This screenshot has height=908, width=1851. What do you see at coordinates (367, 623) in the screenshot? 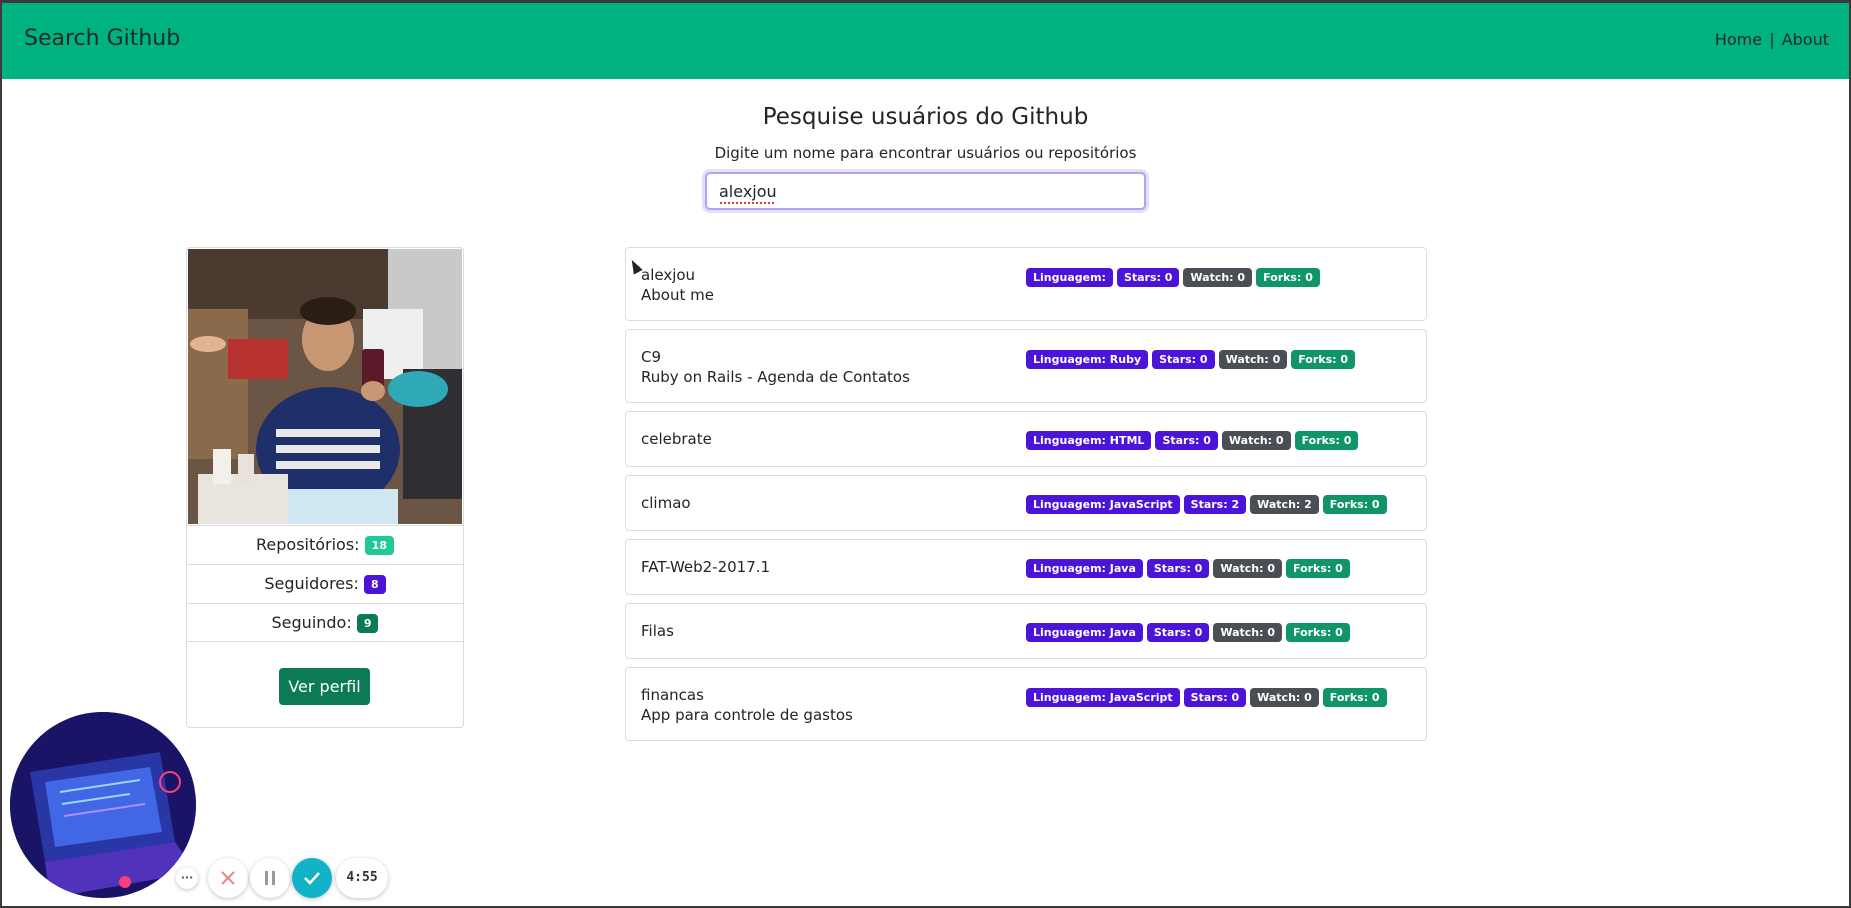
I see `following-count-badge: 9` at bounding box center [367, 623].